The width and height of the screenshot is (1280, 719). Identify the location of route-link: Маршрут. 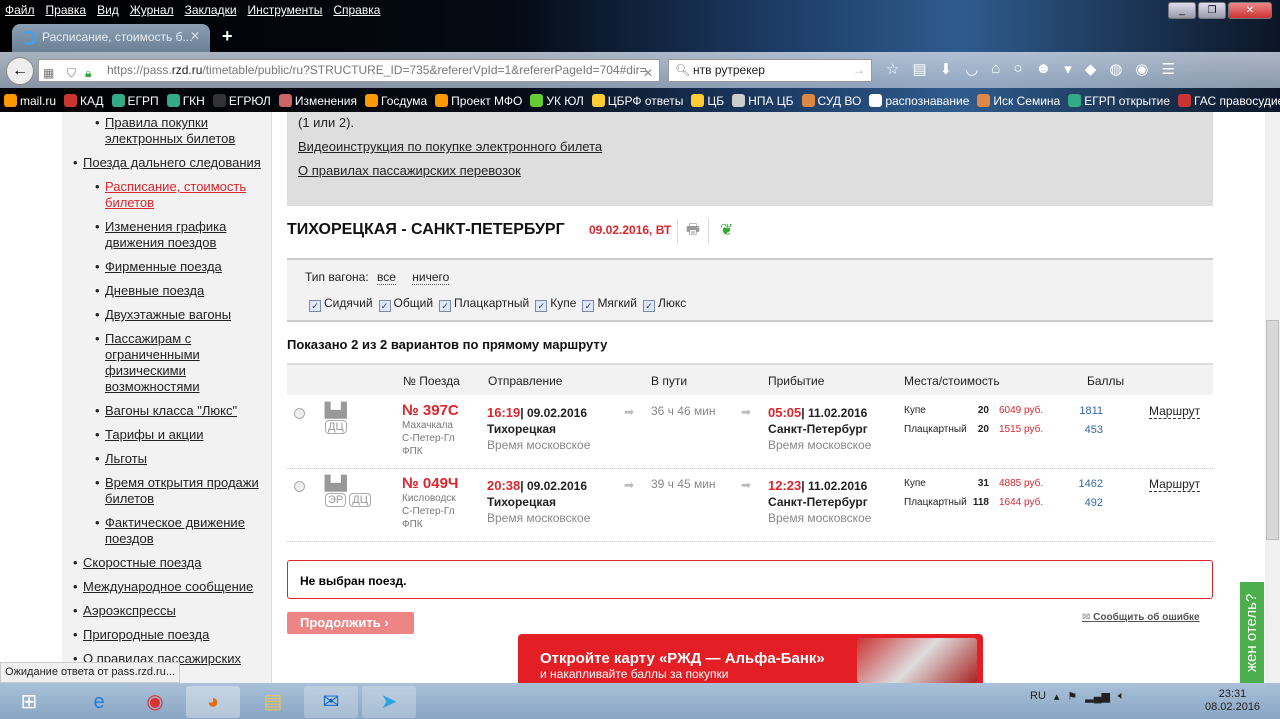
(1175, 484).